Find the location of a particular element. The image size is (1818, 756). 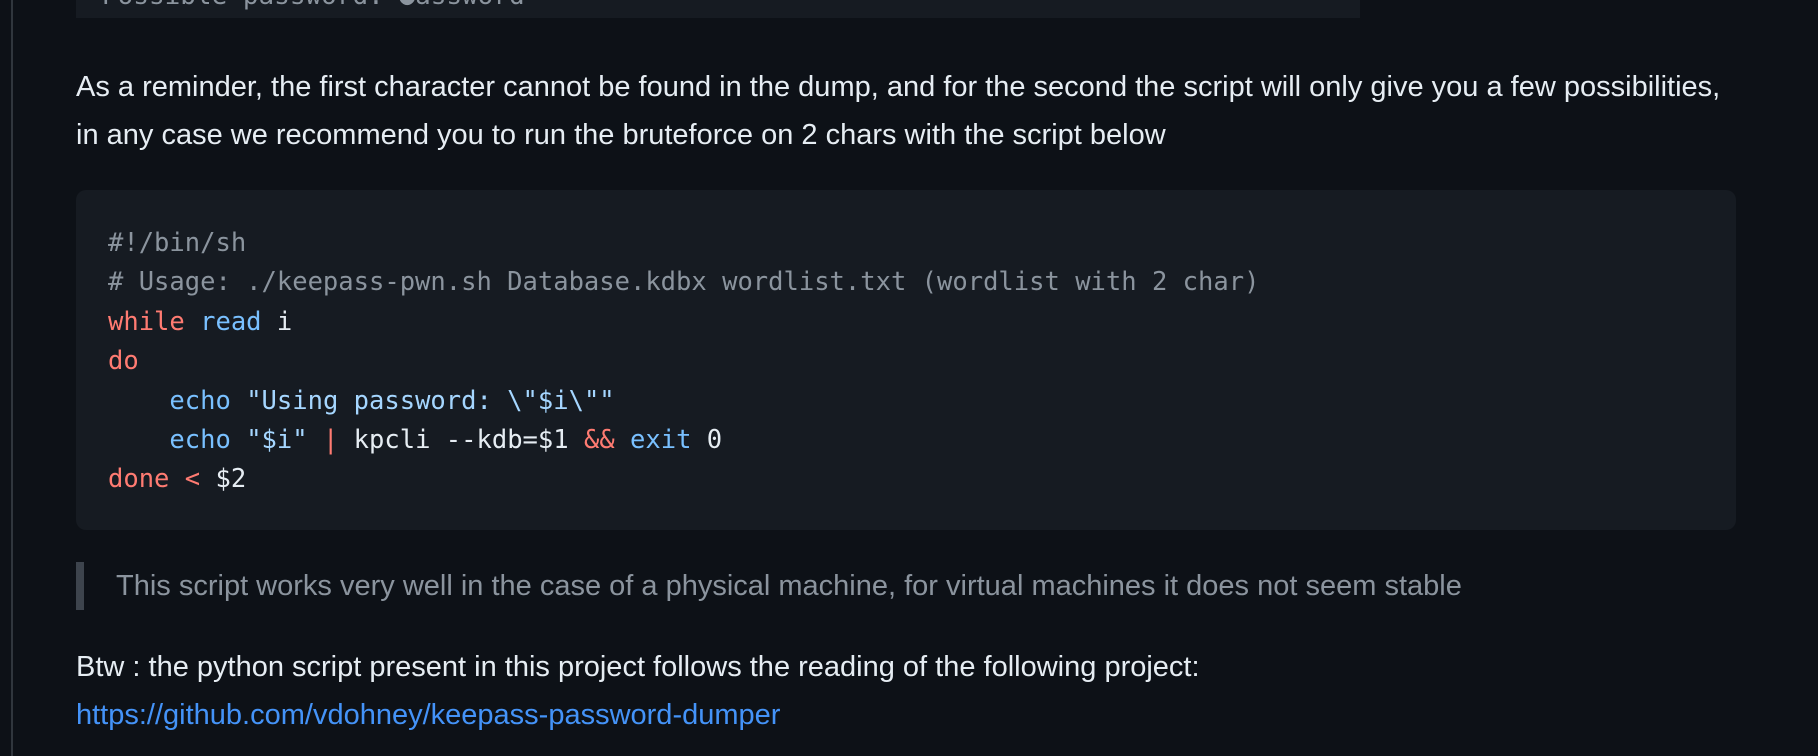

code-line-shebang: #!/bin/sh is located at coordinates (177, 243).